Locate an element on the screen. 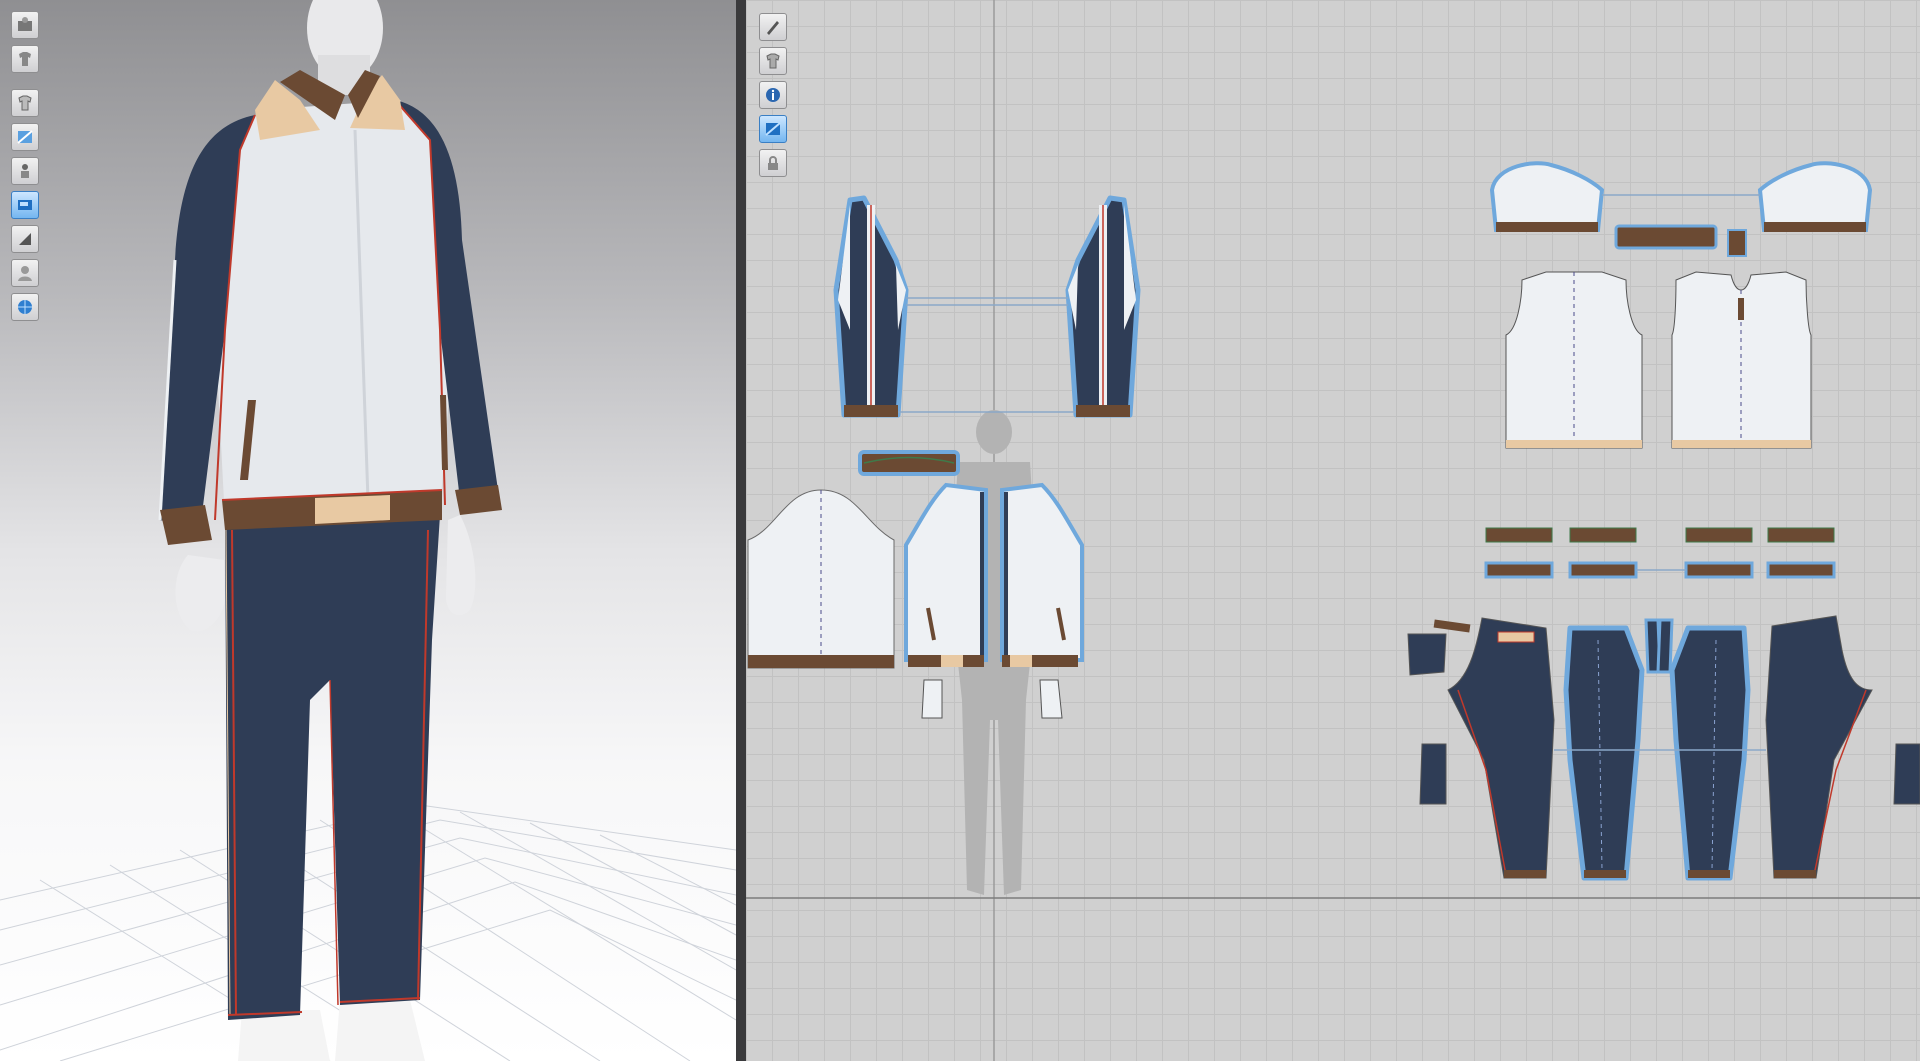 This screenshot has width=1920, height=1061. pattern-piece-back-body is located at coordinates (821, 579).